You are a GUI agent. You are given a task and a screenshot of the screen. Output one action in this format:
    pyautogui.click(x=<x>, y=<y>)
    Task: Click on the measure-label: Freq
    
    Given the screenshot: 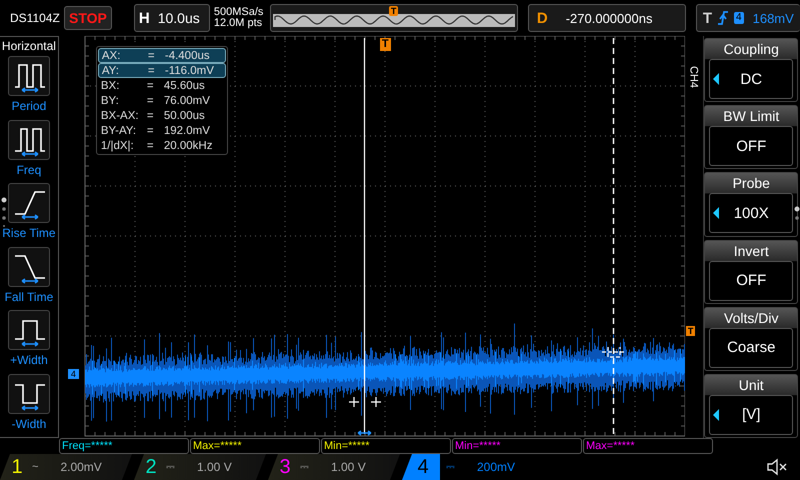 What is the action you would take?
    pyautogui.click(x=29, y=169)
    